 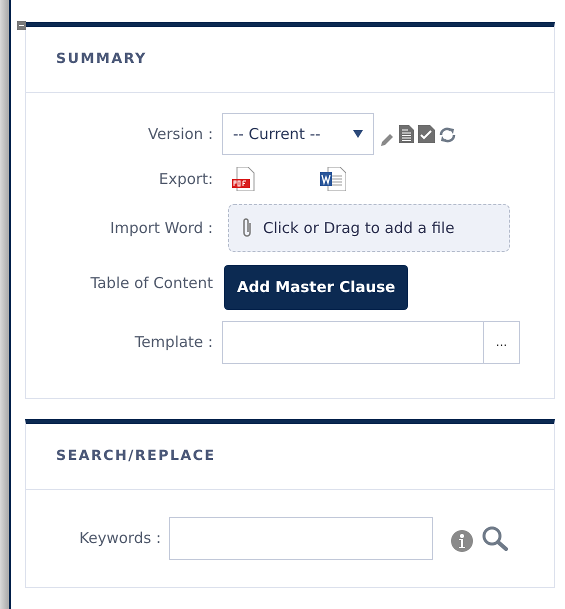 I want to click on document-icon, so click(x=406, y=134).